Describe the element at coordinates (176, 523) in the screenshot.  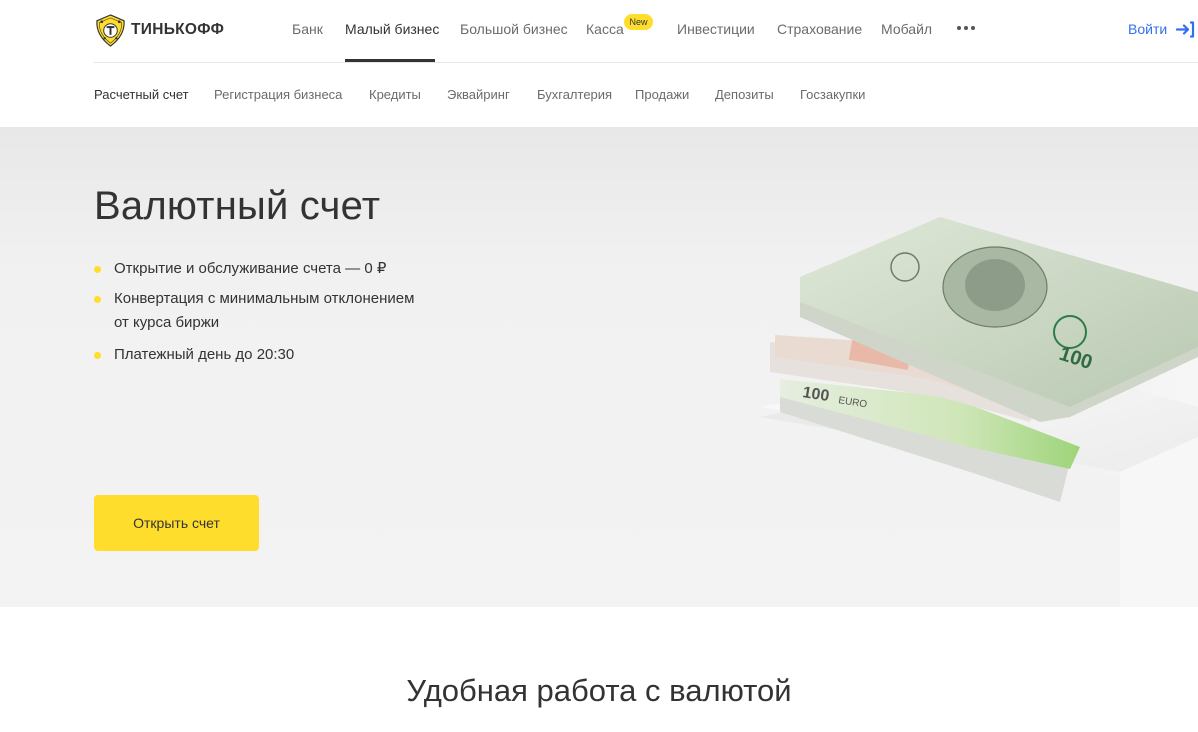
I see `open-account-button: Открыть счет` at that location.